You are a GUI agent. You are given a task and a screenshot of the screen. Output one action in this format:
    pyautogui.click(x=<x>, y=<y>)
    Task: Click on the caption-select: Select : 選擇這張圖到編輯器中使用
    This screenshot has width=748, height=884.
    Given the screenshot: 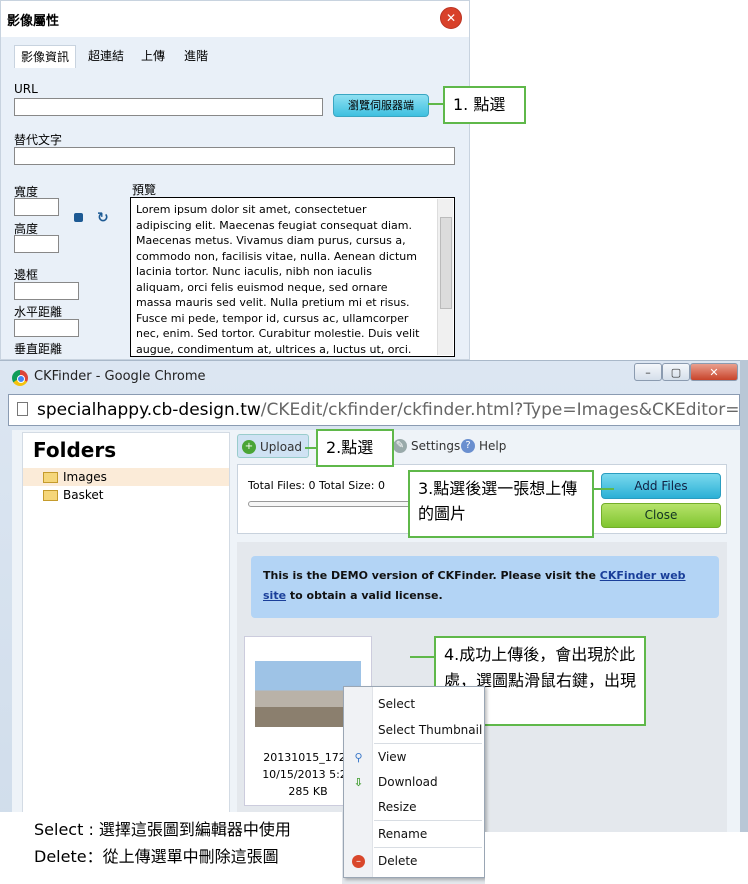 What is the action you would take?
    pyautogui.click(x=162, y=829)
    